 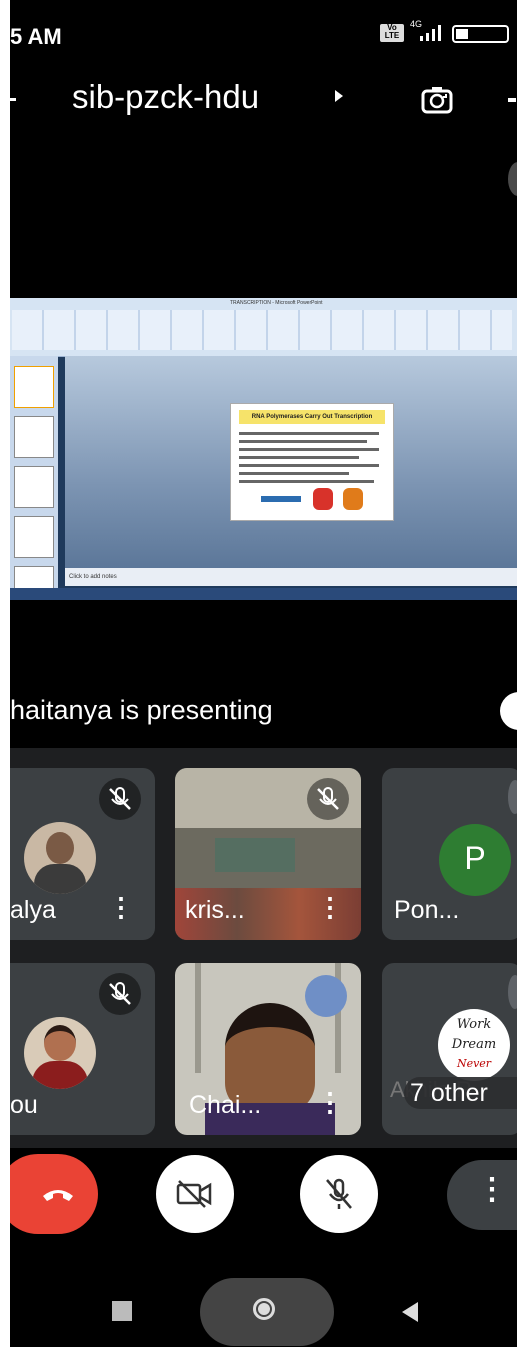 I want to click on slide-title: RNA Polymerases Carry Out Transcription, so click(x=312, y=417).